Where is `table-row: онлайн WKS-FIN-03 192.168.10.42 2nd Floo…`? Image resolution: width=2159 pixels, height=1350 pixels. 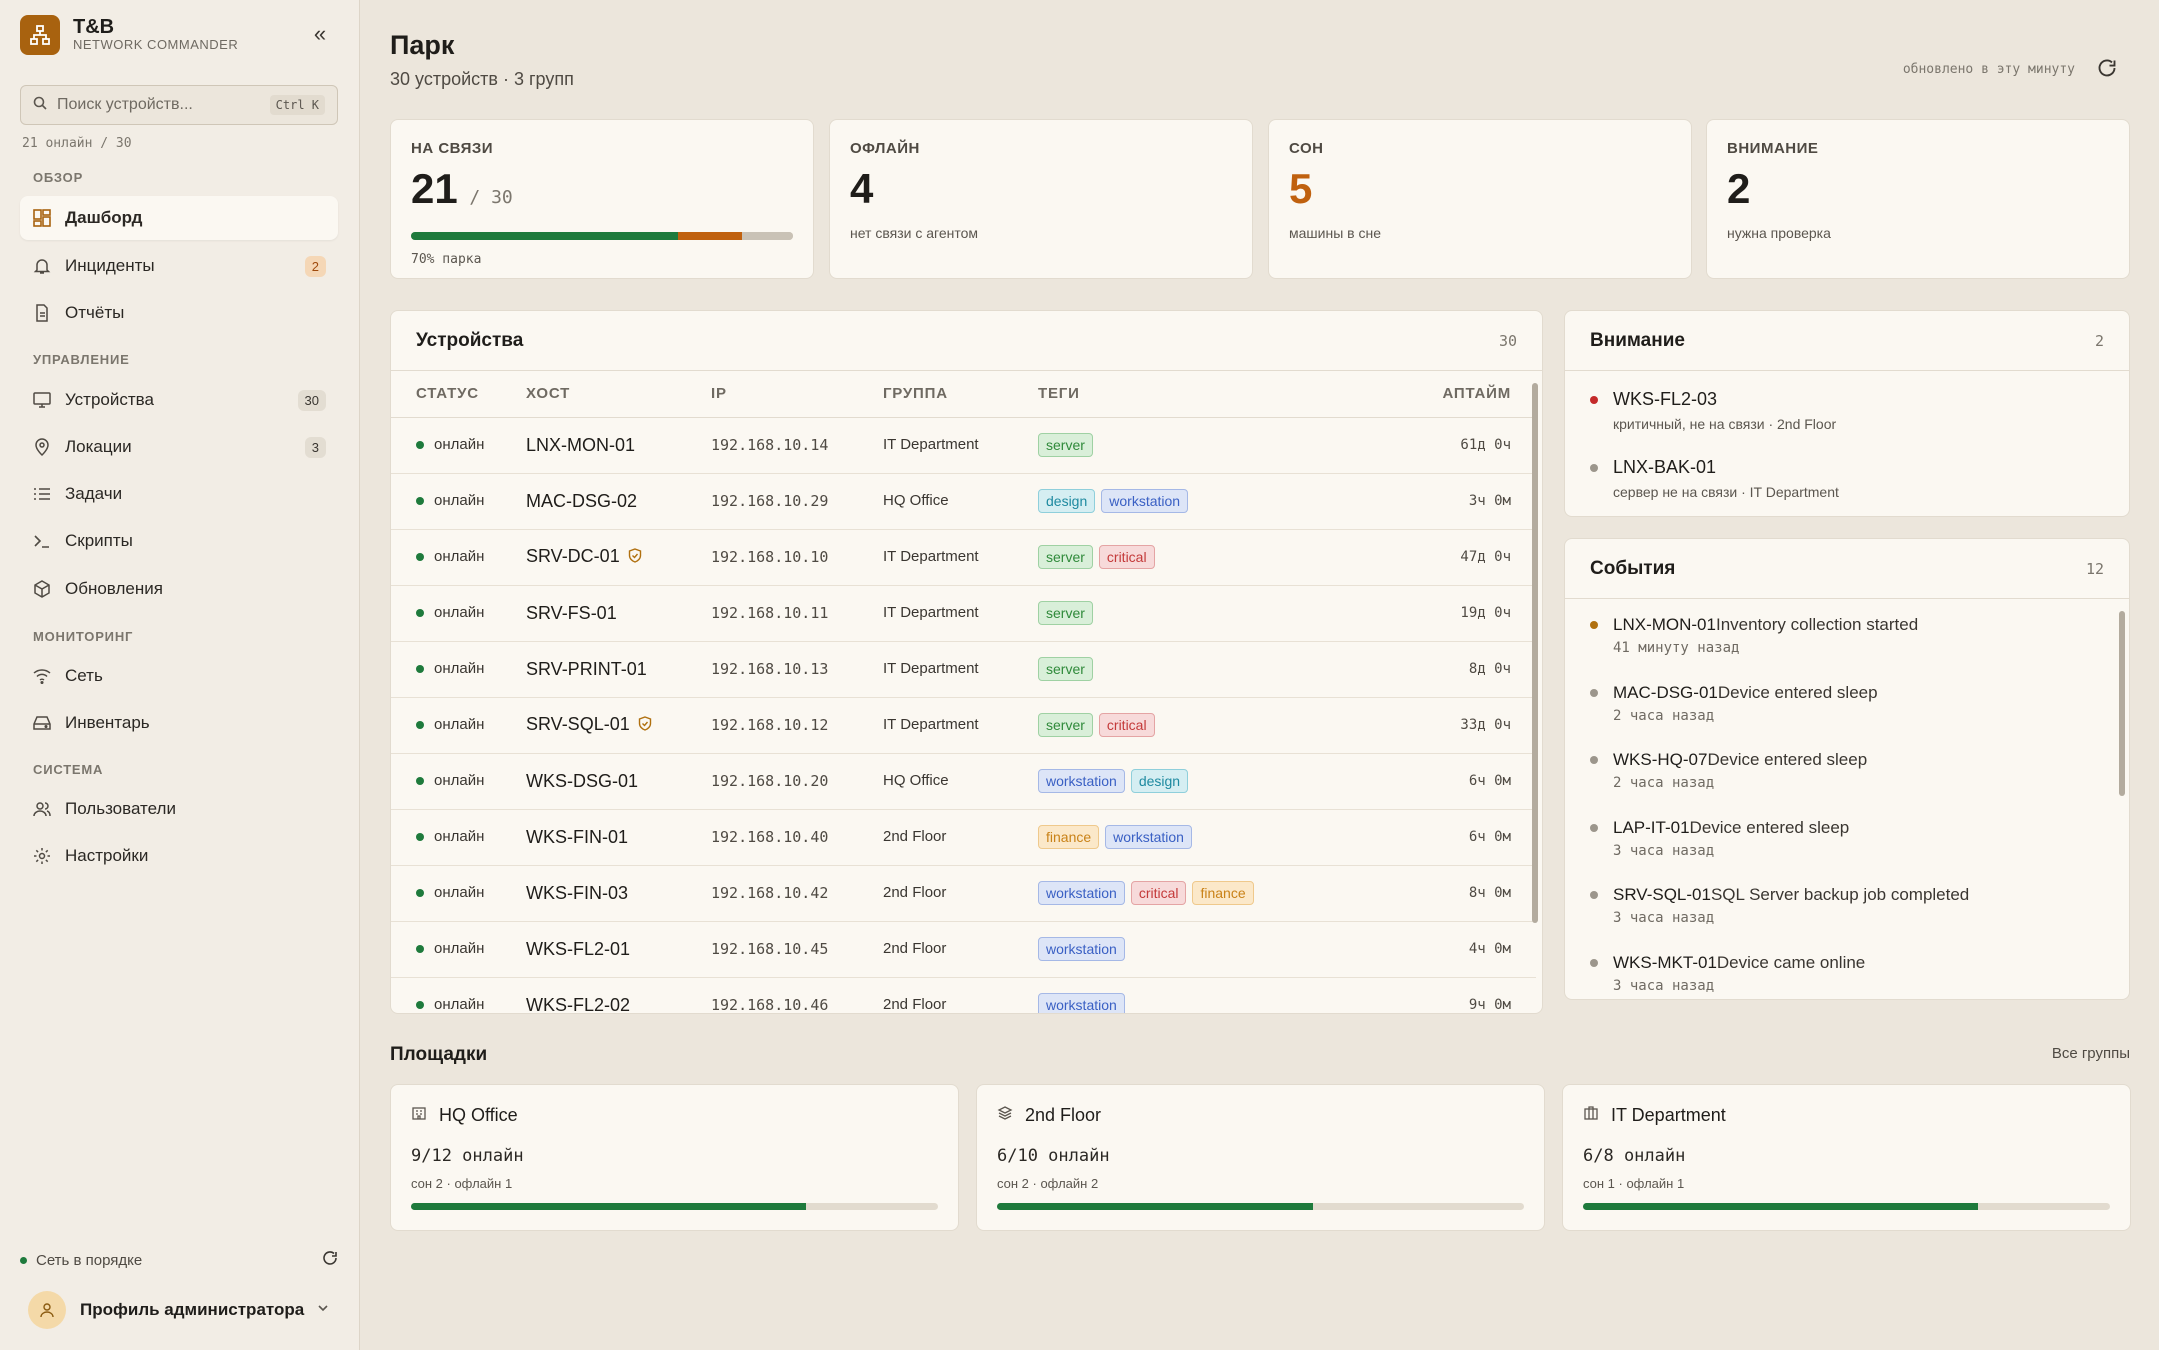
table-row: онлайн WKS-FIN-03 192.168.10.42 2nd Floo… is located at coordinates (963, 893).